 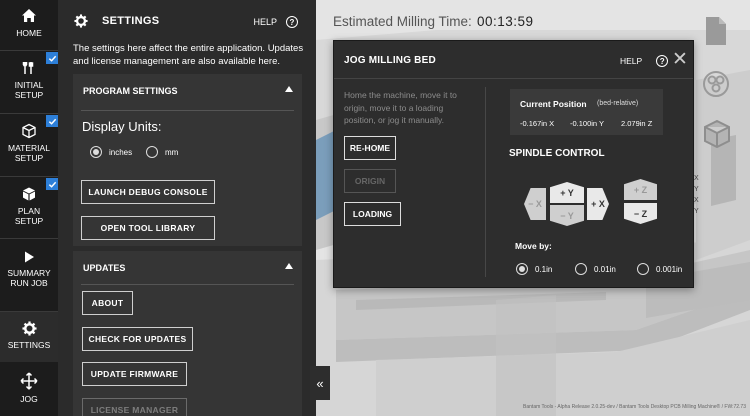 I want to click on jog-minus-x-button: − X, so click(x=535, y=204).